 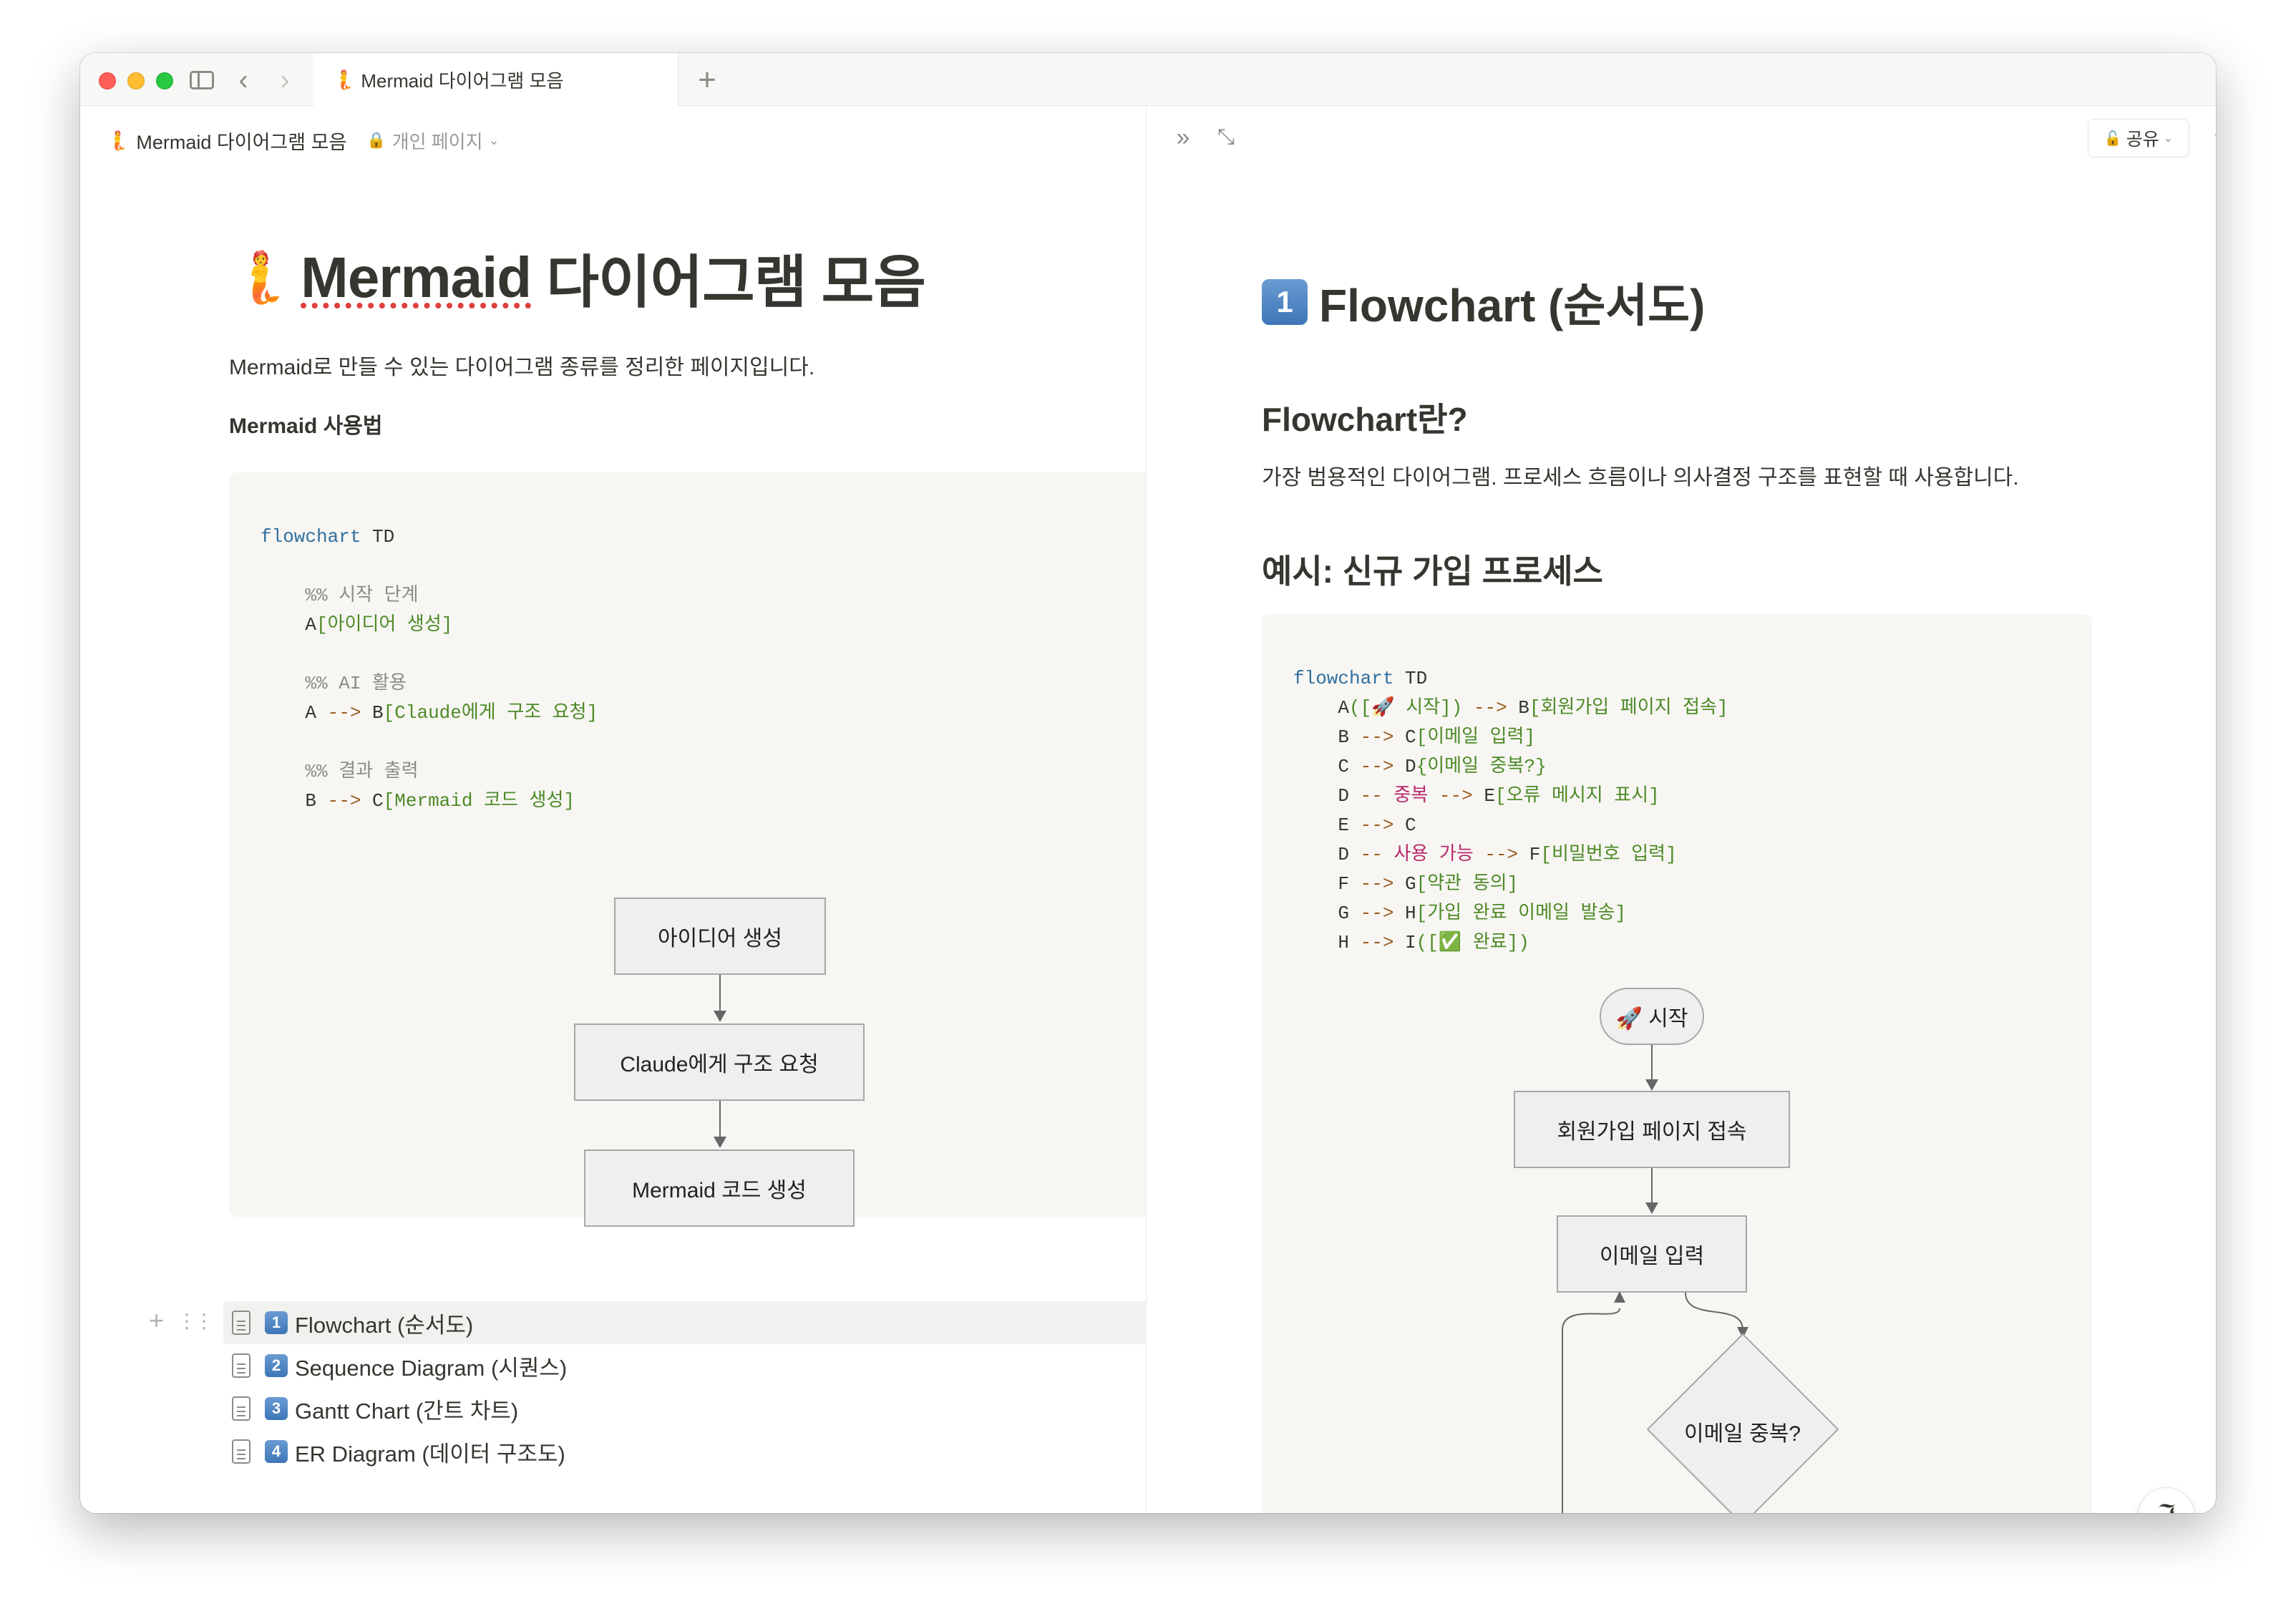 I want to click on decision-label: 이메일 중복?, so click(x=1743, y=1434).